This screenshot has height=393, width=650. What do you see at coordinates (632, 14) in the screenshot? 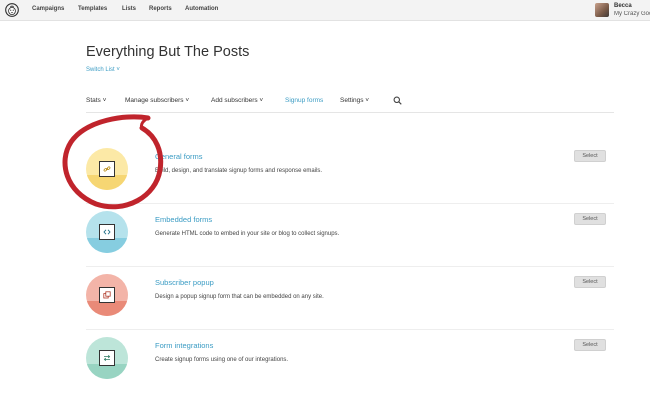
I see `user-account-name: My Crazy Goo` at bounding box center [632, 14].